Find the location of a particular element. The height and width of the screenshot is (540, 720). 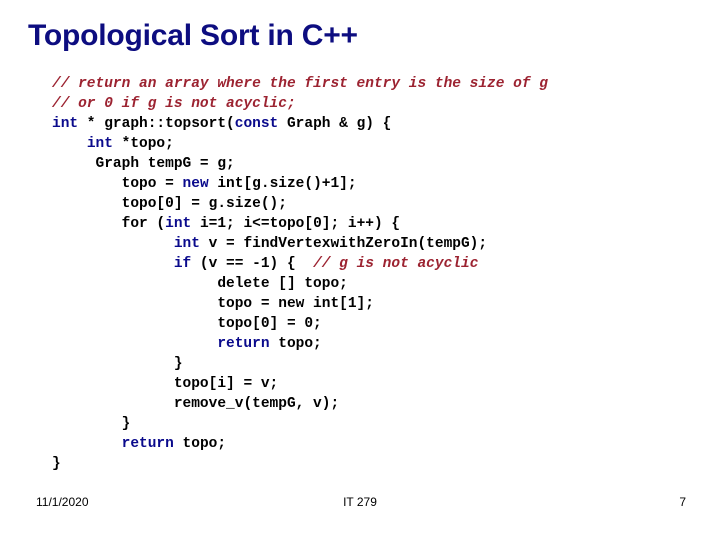

code-line: topo = new int[1]; is located at coordinates (372, 304).